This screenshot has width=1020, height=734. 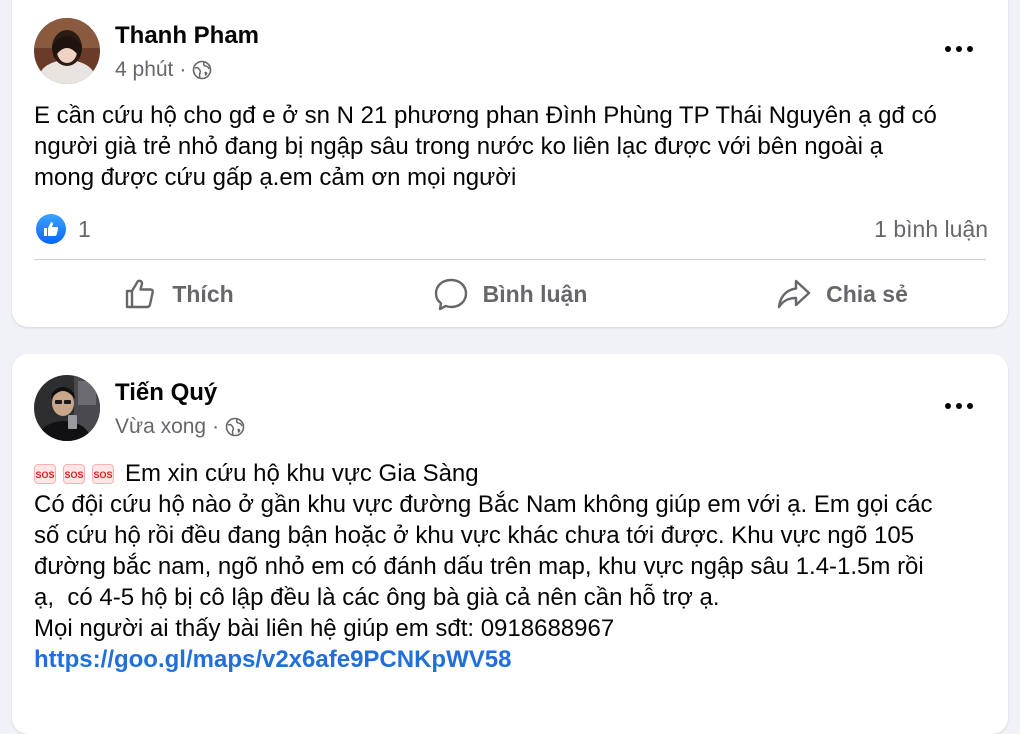 I want to click on post-meta: 4 phút ·, so click(x=163, y=70).